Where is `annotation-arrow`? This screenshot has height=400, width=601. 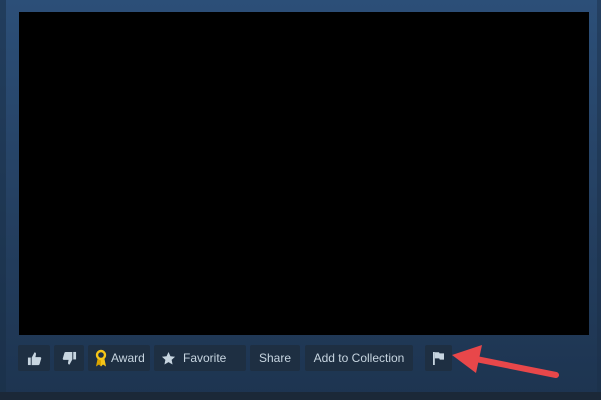 annotation-arrow is located at coordinates (505, 361).